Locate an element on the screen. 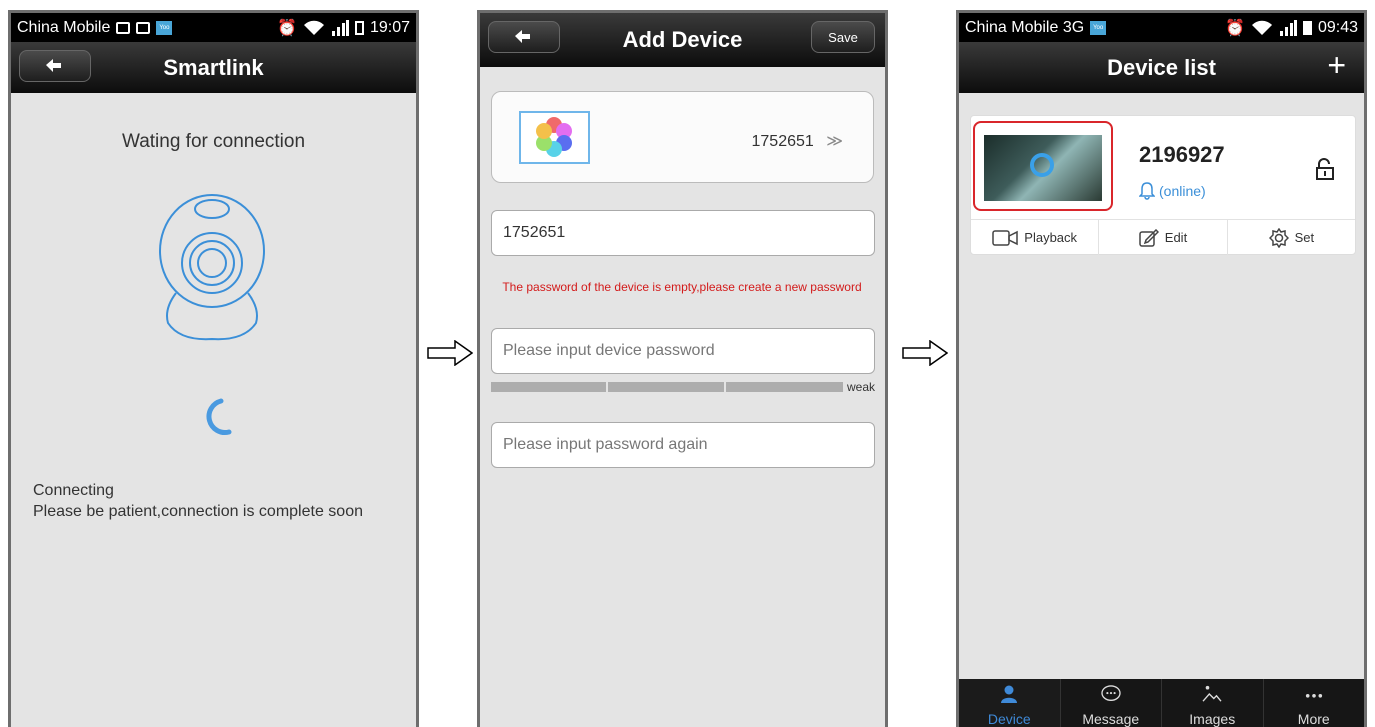 The height and width of the screenshot is (727, 1375). edit-label: Edit is located at coordinates (1176, 237).